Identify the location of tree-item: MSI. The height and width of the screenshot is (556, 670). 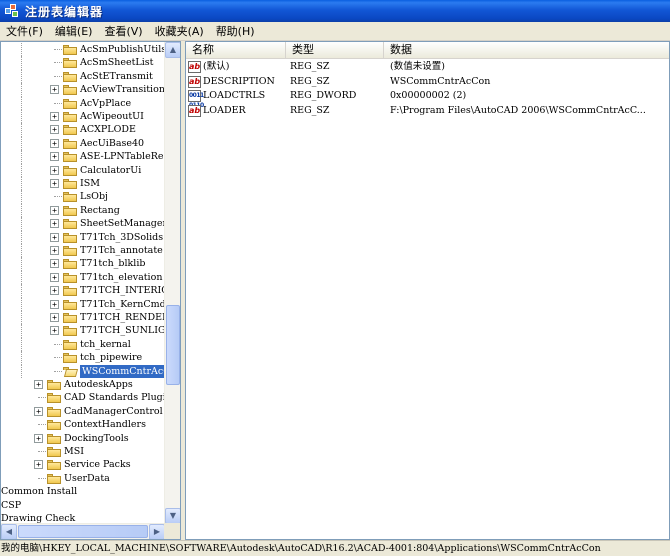
(83, 451).